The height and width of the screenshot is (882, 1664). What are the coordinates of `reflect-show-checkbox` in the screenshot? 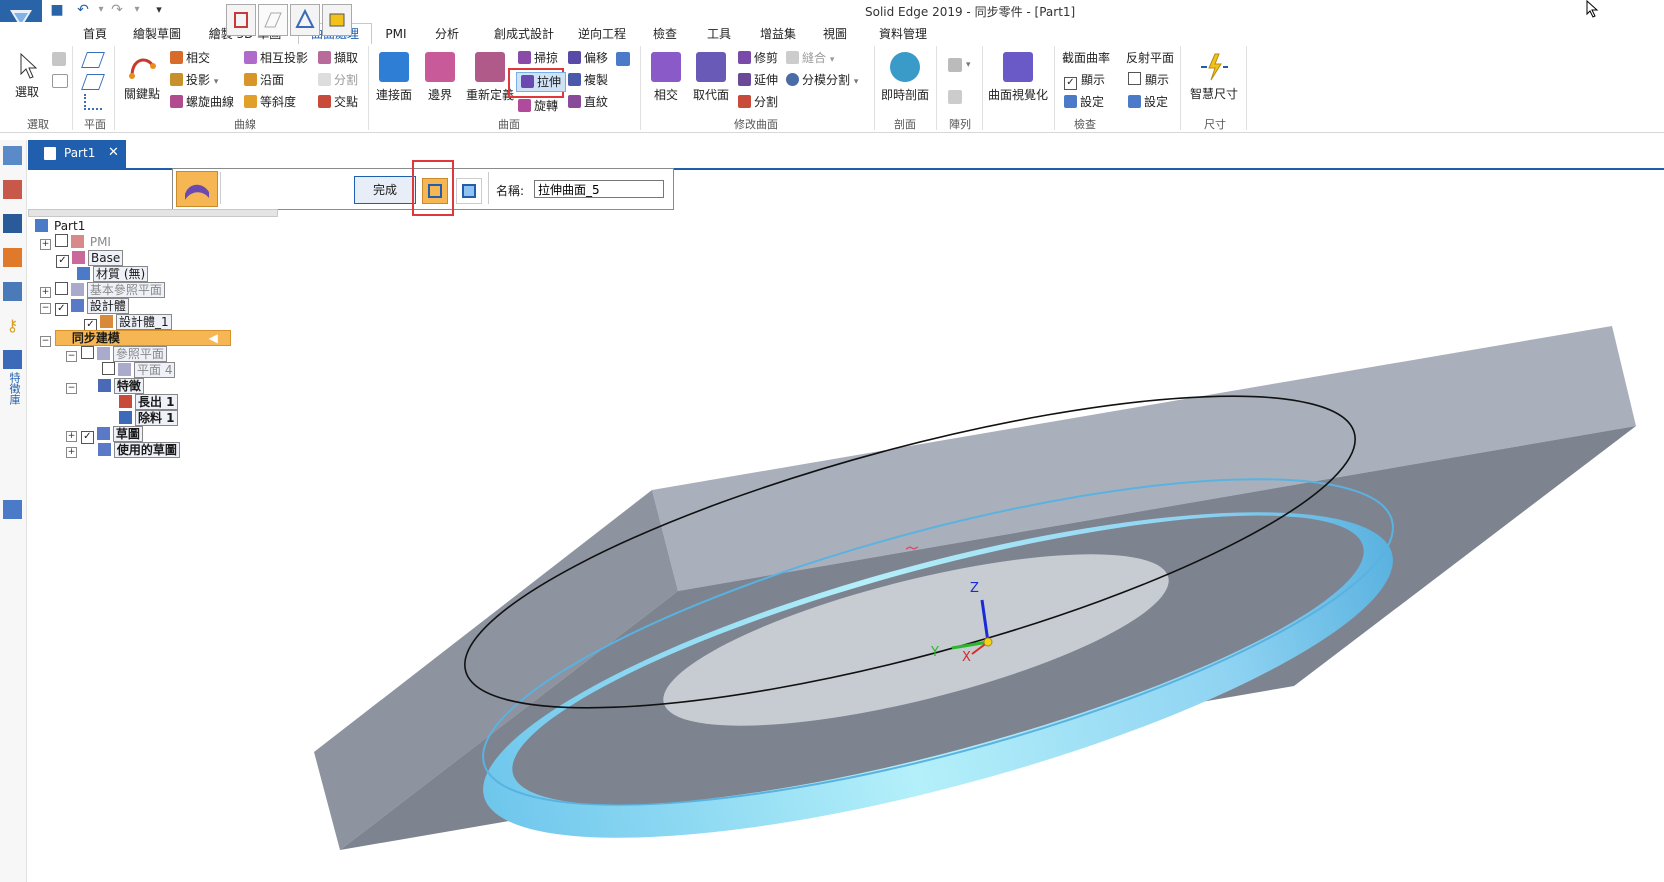 It's located at (1134, 78).